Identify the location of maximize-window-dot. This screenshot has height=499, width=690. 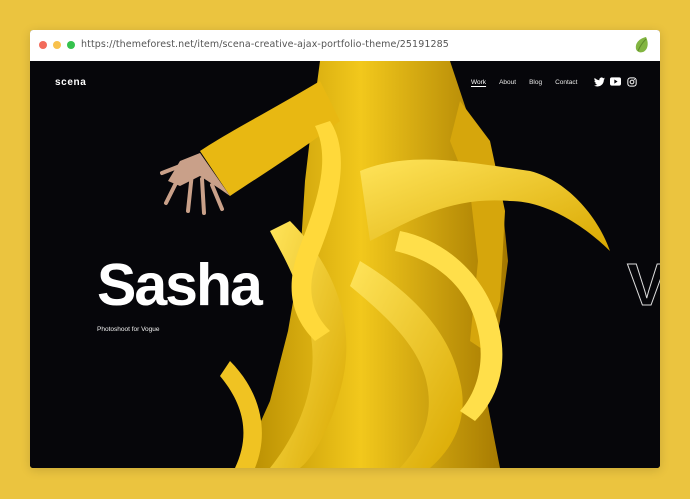
(71, 45).